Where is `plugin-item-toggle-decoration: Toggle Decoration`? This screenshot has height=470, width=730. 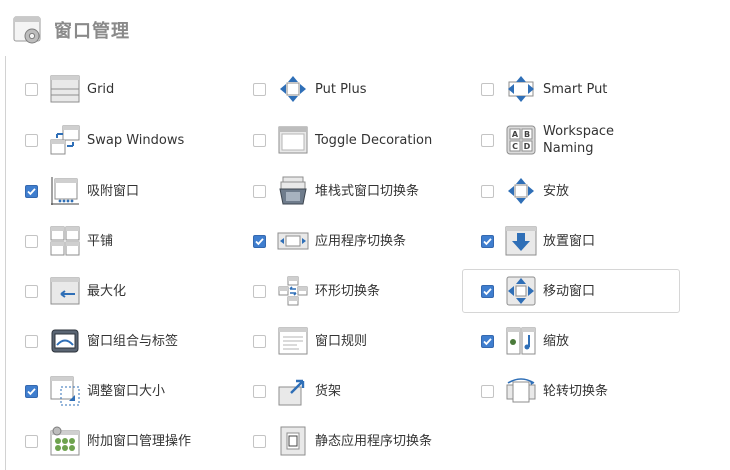
plugin-item-toggle-decoration: Toggle Decoration is located at coordinates (343, 140).